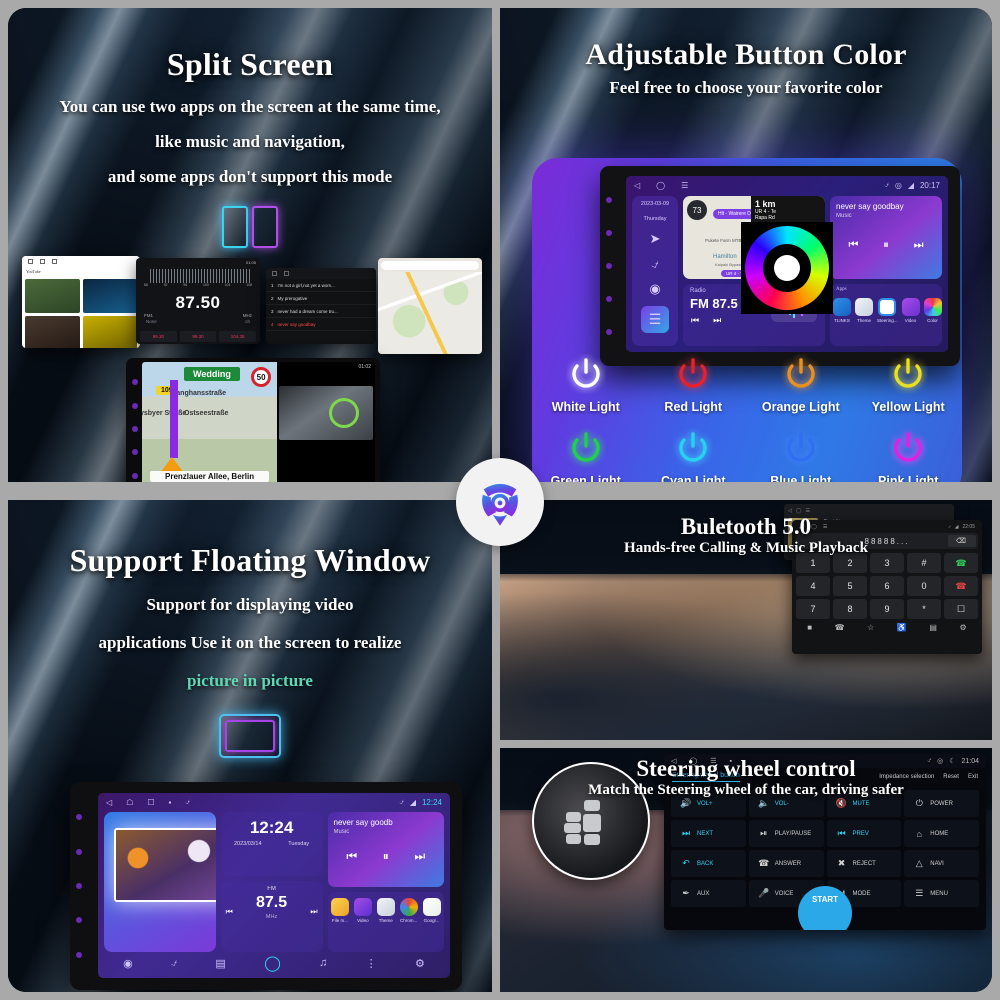 The image size is (1000, 1000). Describe the element at coordinates (129, 802) in the screenshot. I see `home-icon: ☖` at that location.